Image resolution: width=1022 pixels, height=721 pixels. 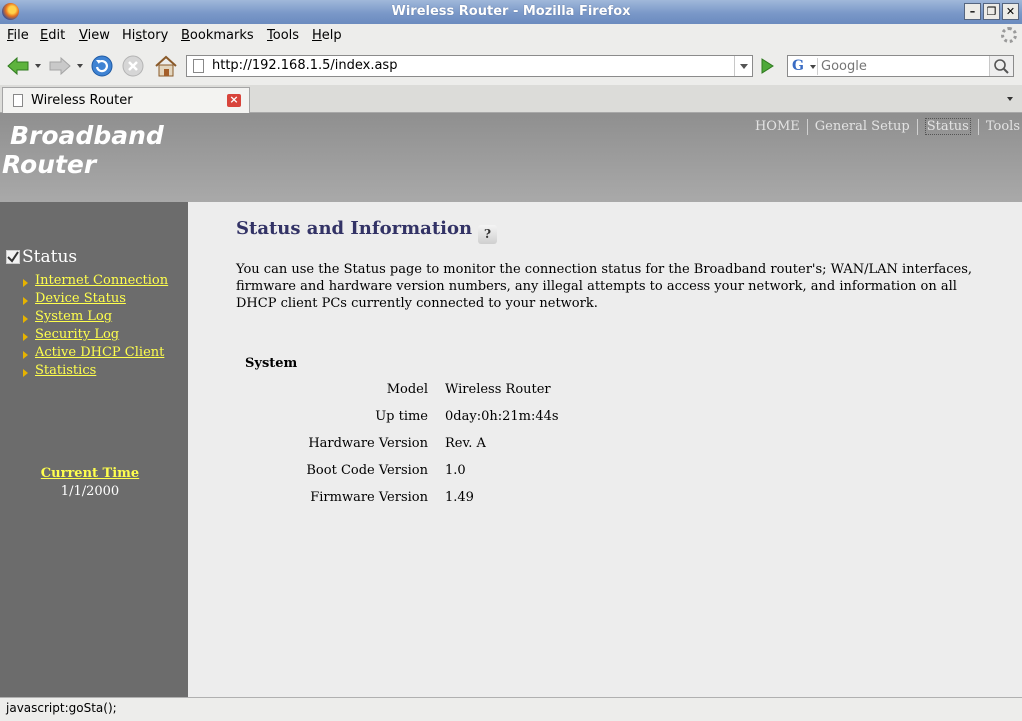 I want to click on search-button, so click(x=1001, y=66).